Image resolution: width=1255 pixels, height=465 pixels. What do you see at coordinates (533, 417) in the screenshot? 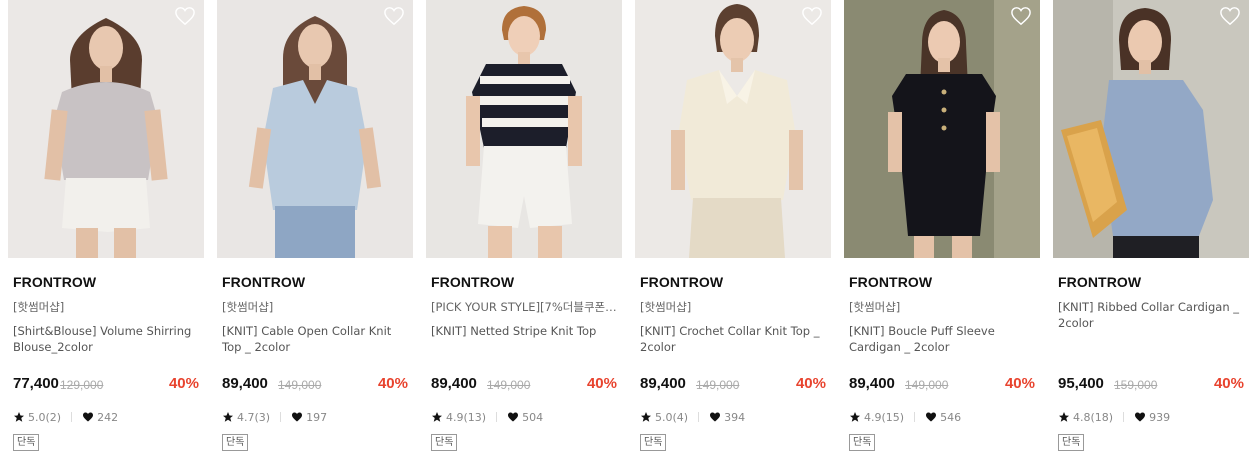
I see `like-count: 504` at bounding box center [533, 417].